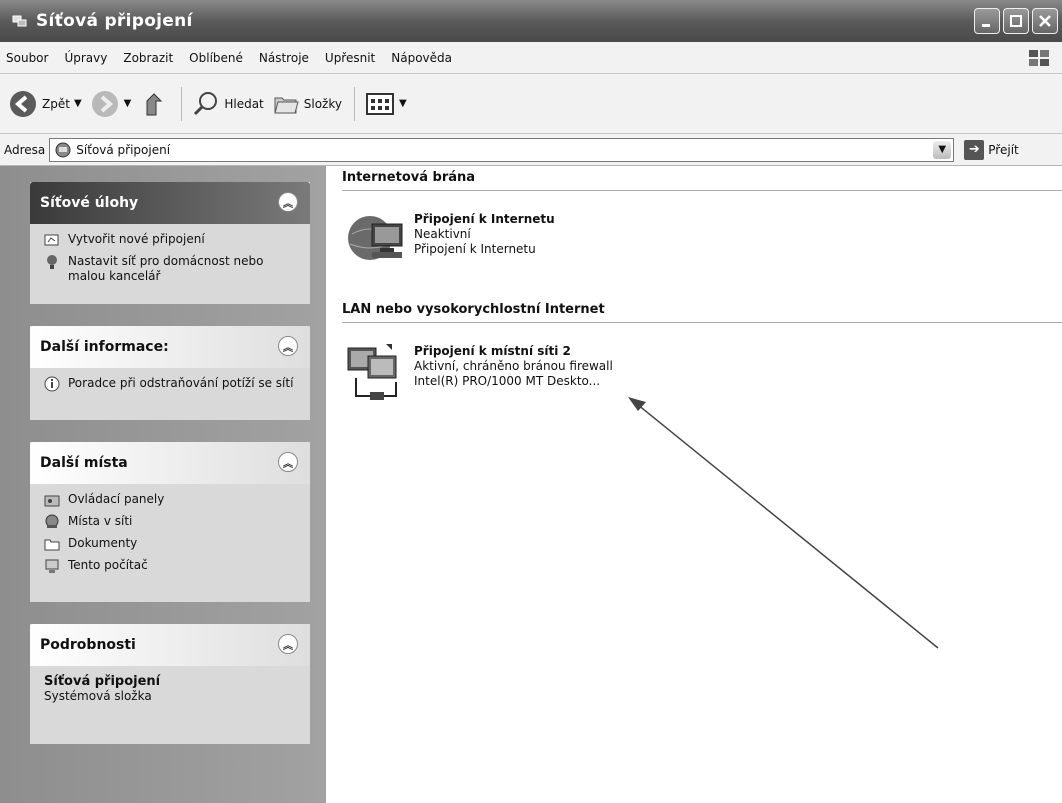 Image resolution: width=1062 pixels, height=803 pixels. I want to click on details-name: Síťová připojení, so click(102, 681).